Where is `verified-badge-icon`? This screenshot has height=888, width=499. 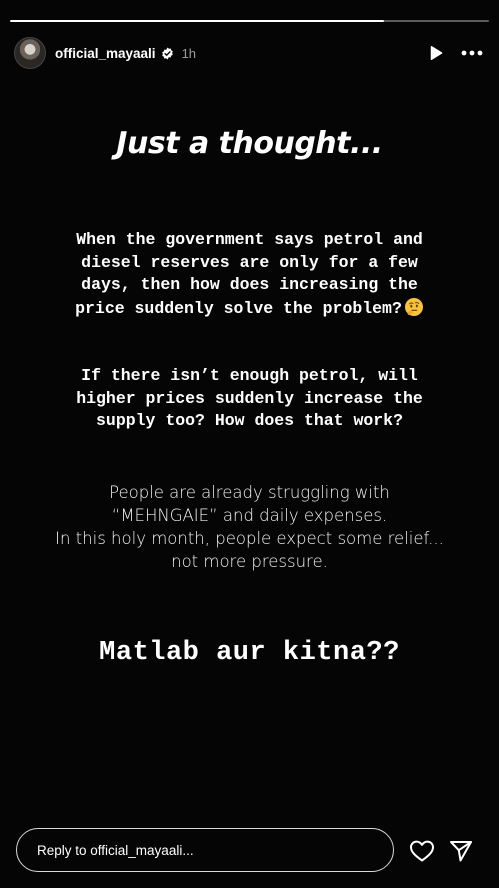
verified-badge-icon is located at coordinates (167, 53).